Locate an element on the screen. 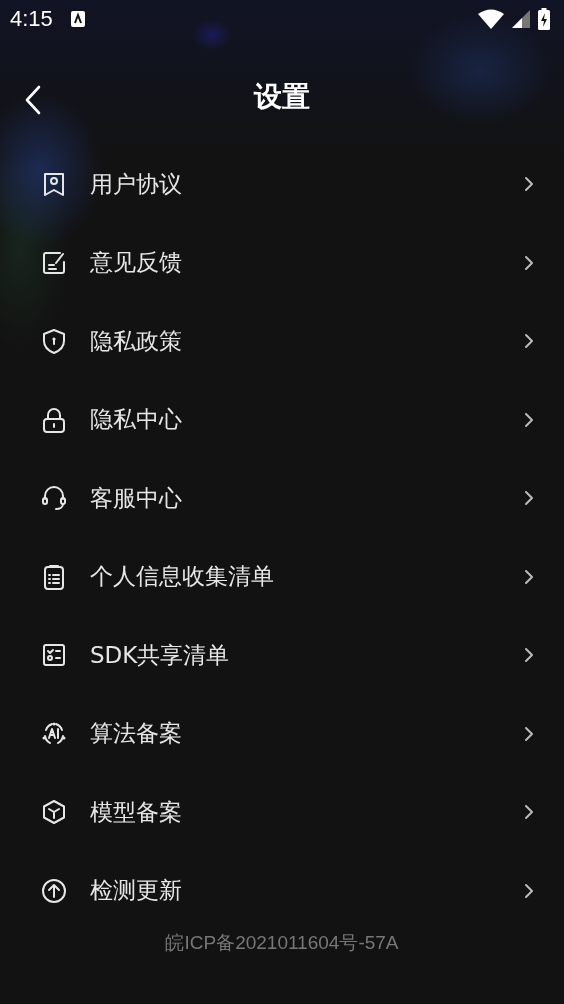 This screenshot has width=564, height=1004. wifi-icon is located at coordinates (491, 19).